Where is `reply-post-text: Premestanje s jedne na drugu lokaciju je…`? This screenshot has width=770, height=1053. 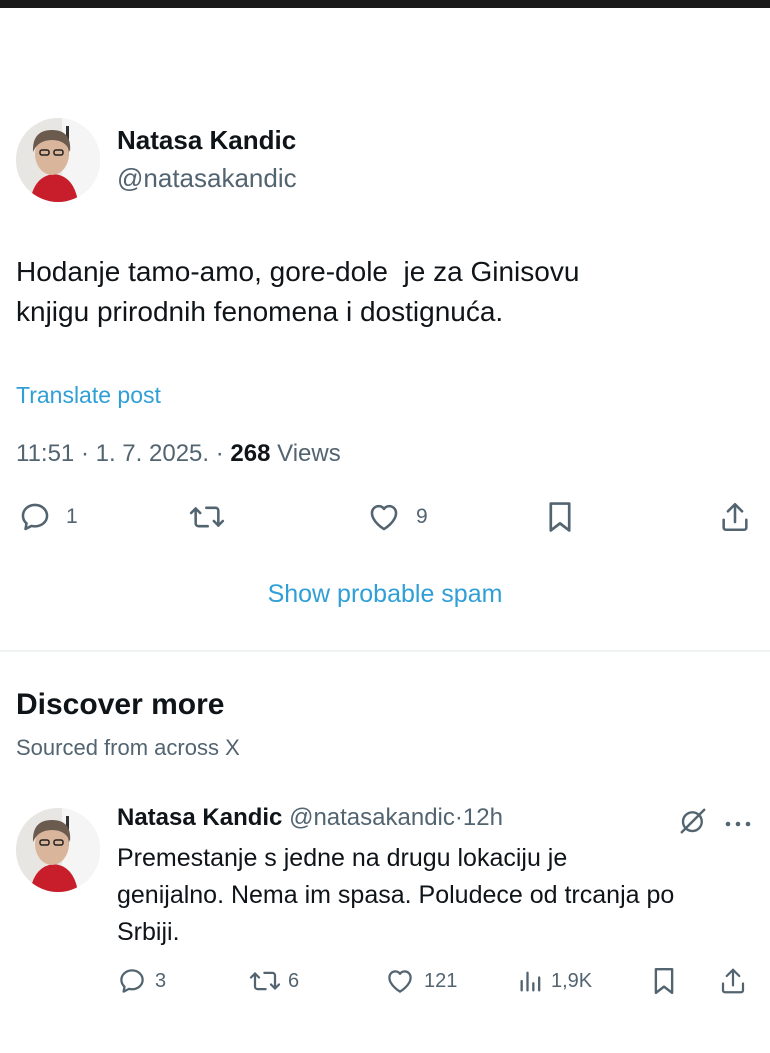
reply-post-text: Premestanje s jedne na drugu lokaciju je… is located at coordinates (437, 895).